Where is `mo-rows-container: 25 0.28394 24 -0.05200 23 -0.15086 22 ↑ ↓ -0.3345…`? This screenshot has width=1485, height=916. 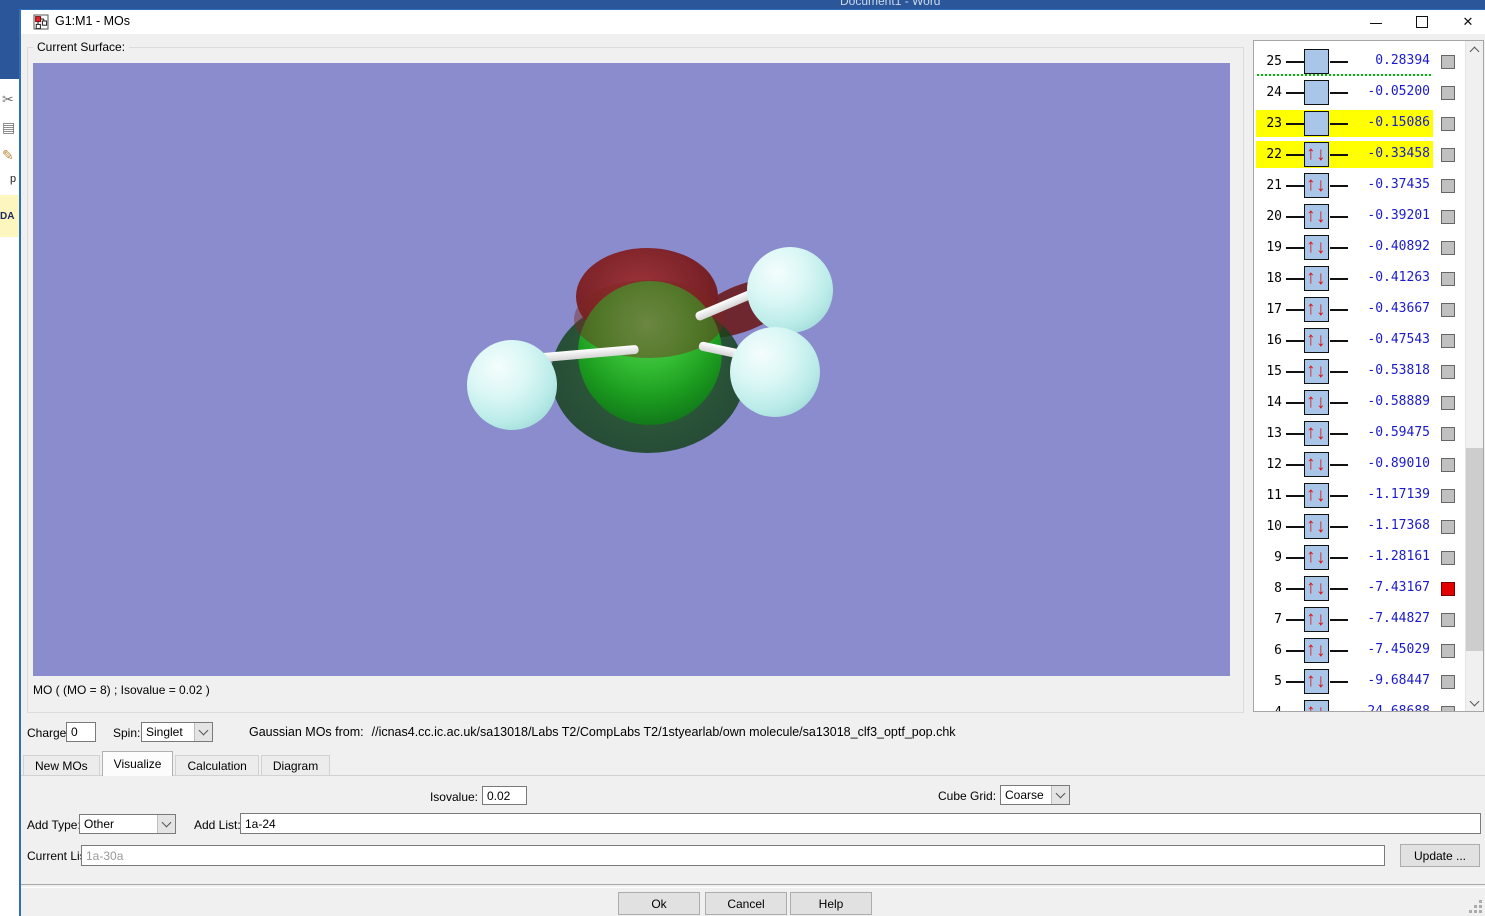 mo-rows-container: 25 0.28394 24 -0.05200 23 -0.15086 22 ↑ ↓ -0.3345… is located at coordinates (1360, 376).